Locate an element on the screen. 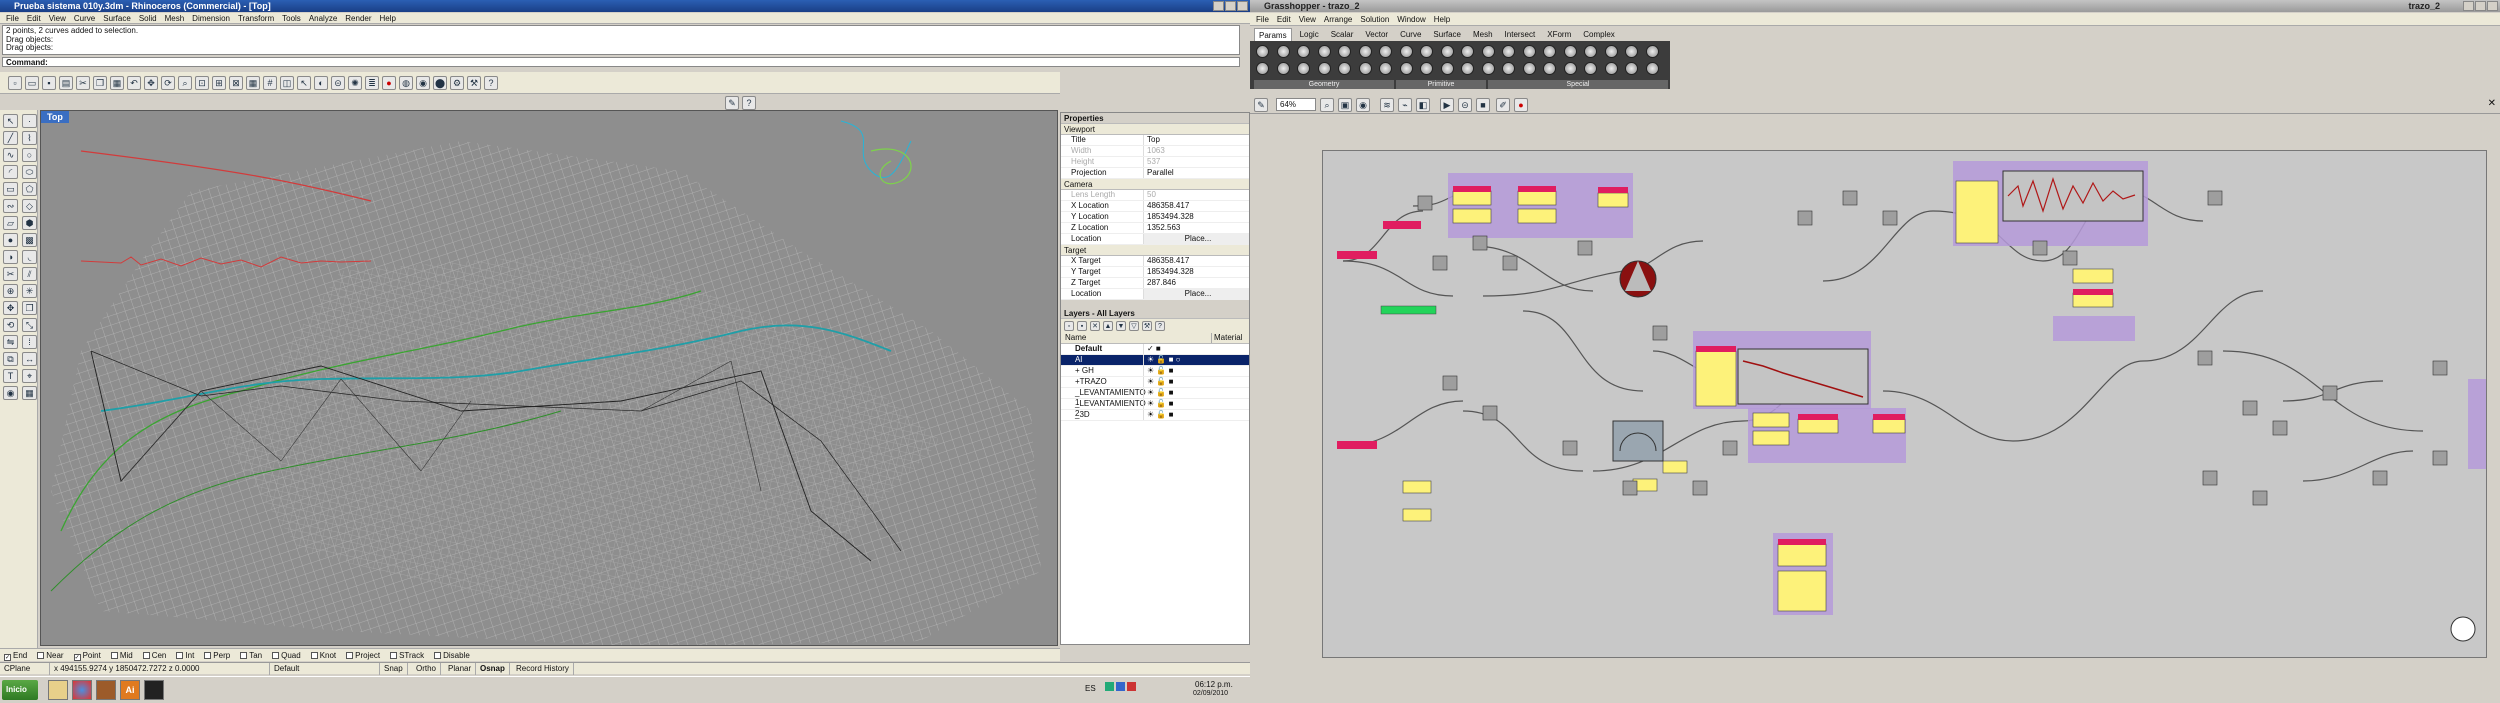 This screenshot has width=2500, height=703. save-icon: ▪ is located at coordinates (49, 83).